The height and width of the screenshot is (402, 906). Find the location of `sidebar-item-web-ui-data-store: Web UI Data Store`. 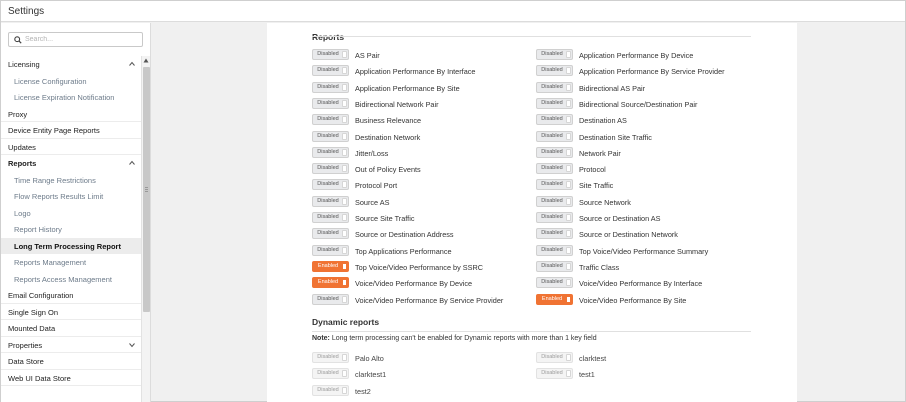

sidebar-item-web-ui-data-store: Web UI Data Store is located at coordinates (71, 378).